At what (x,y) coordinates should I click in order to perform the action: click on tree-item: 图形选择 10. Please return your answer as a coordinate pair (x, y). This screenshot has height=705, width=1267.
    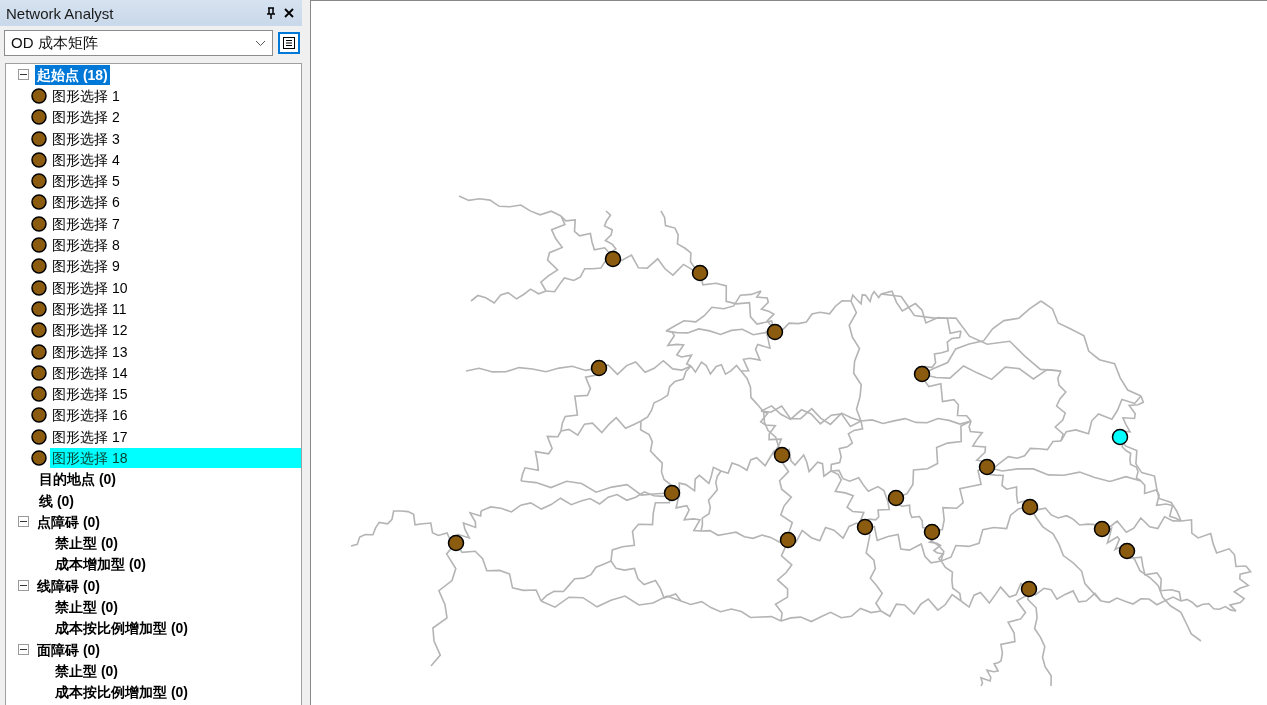
    Looking at the image, I should click on (90, 287).